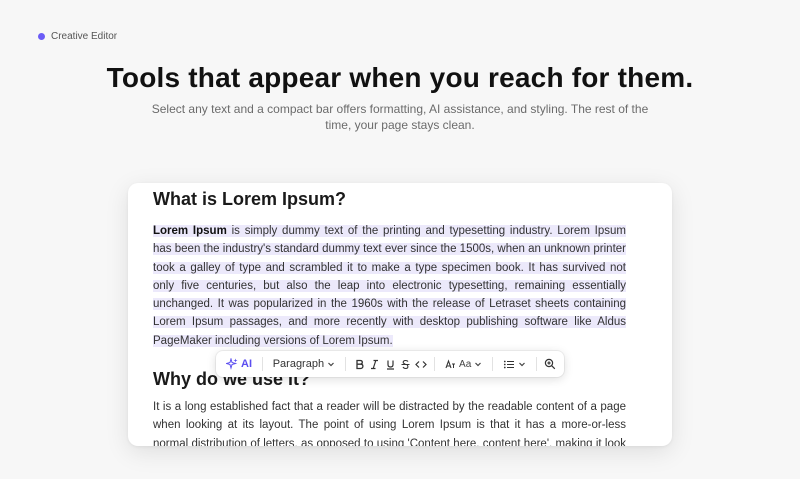  Describe the element at coordinates (232, 364) in the screenshot. I see `sparkle-icon` at that location.